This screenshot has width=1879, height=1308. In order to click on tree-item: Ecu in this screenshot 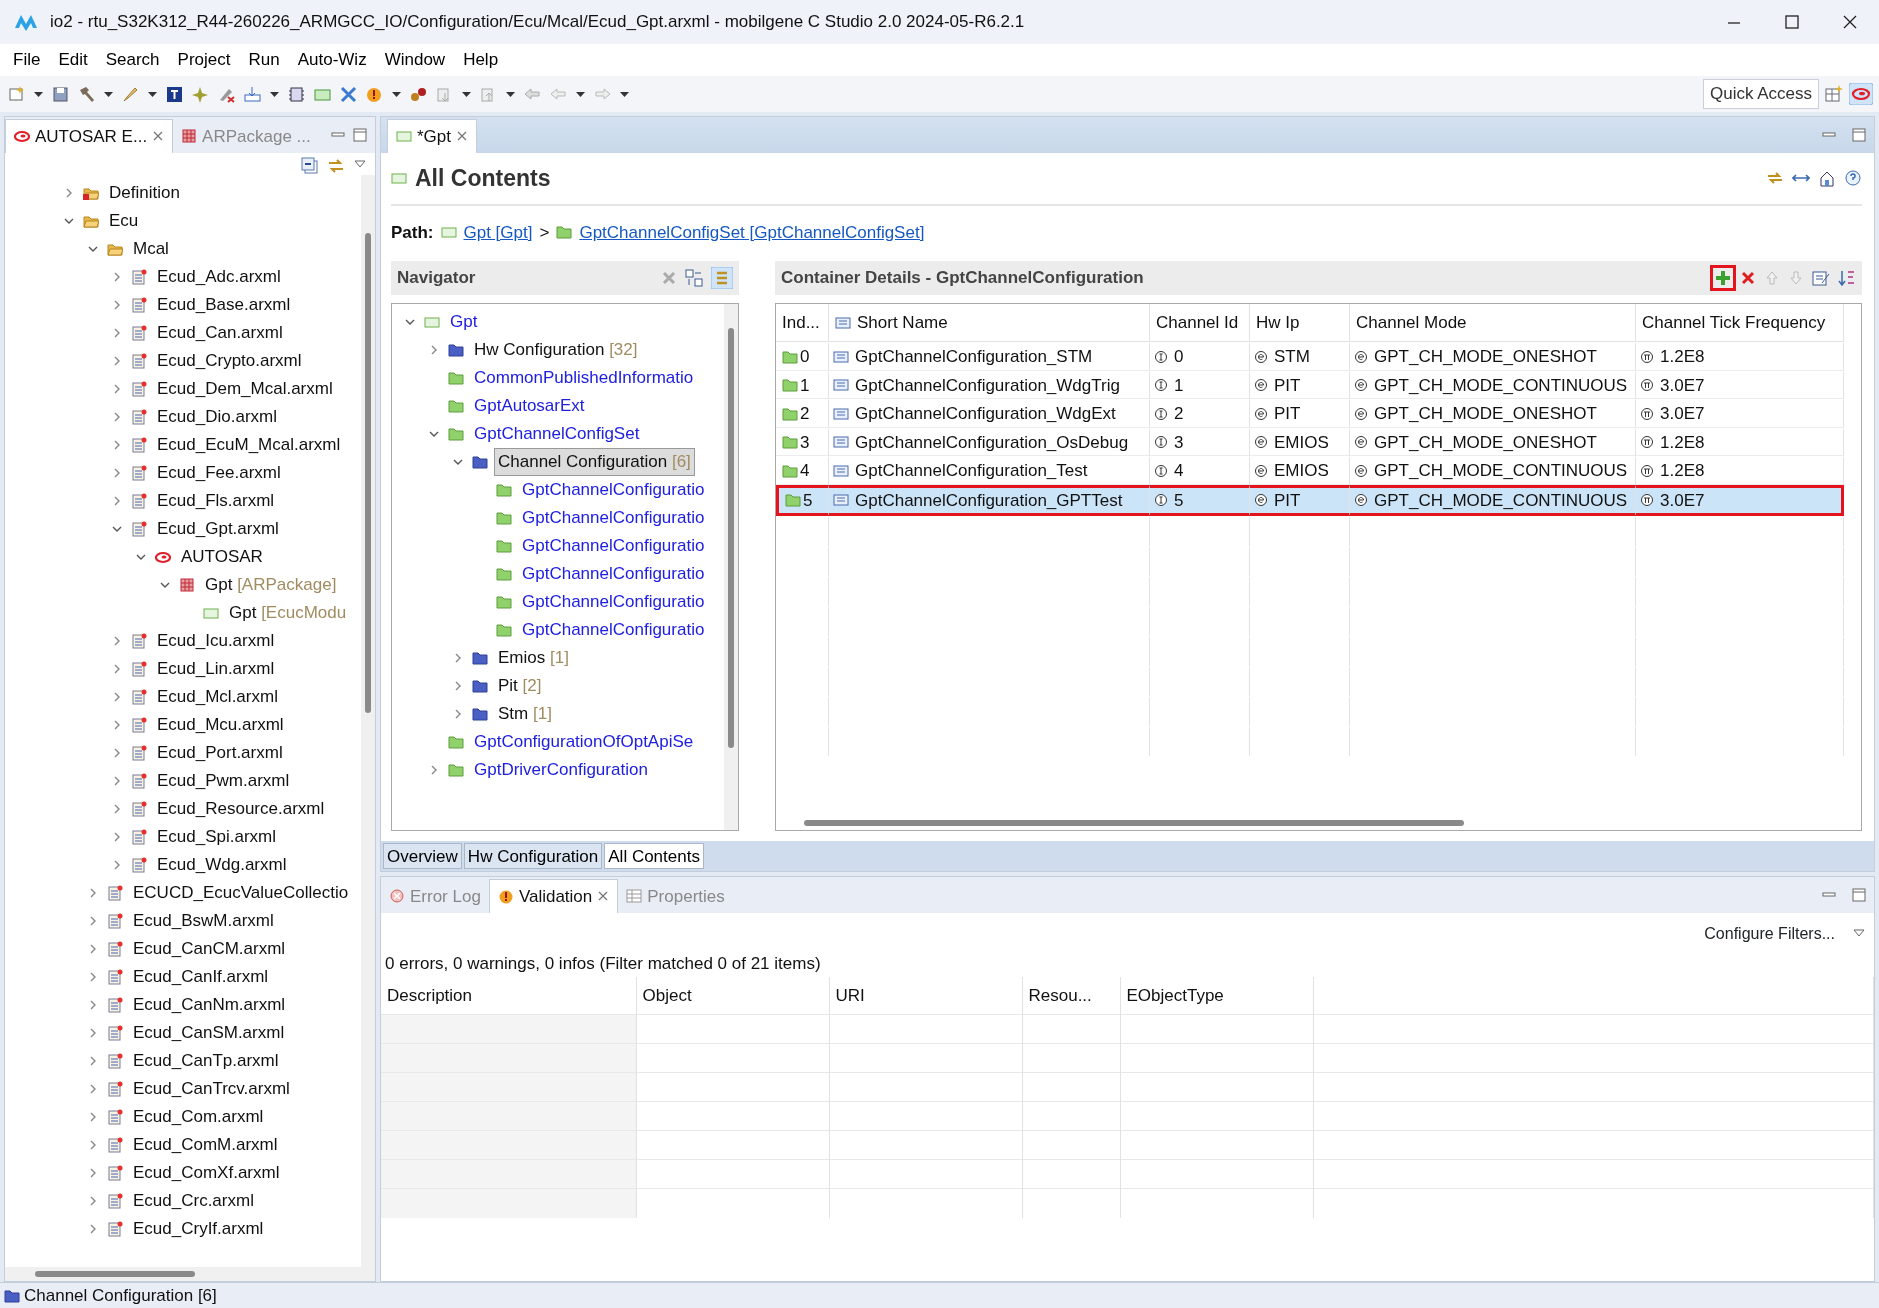, I will do `click(124, 221)`.